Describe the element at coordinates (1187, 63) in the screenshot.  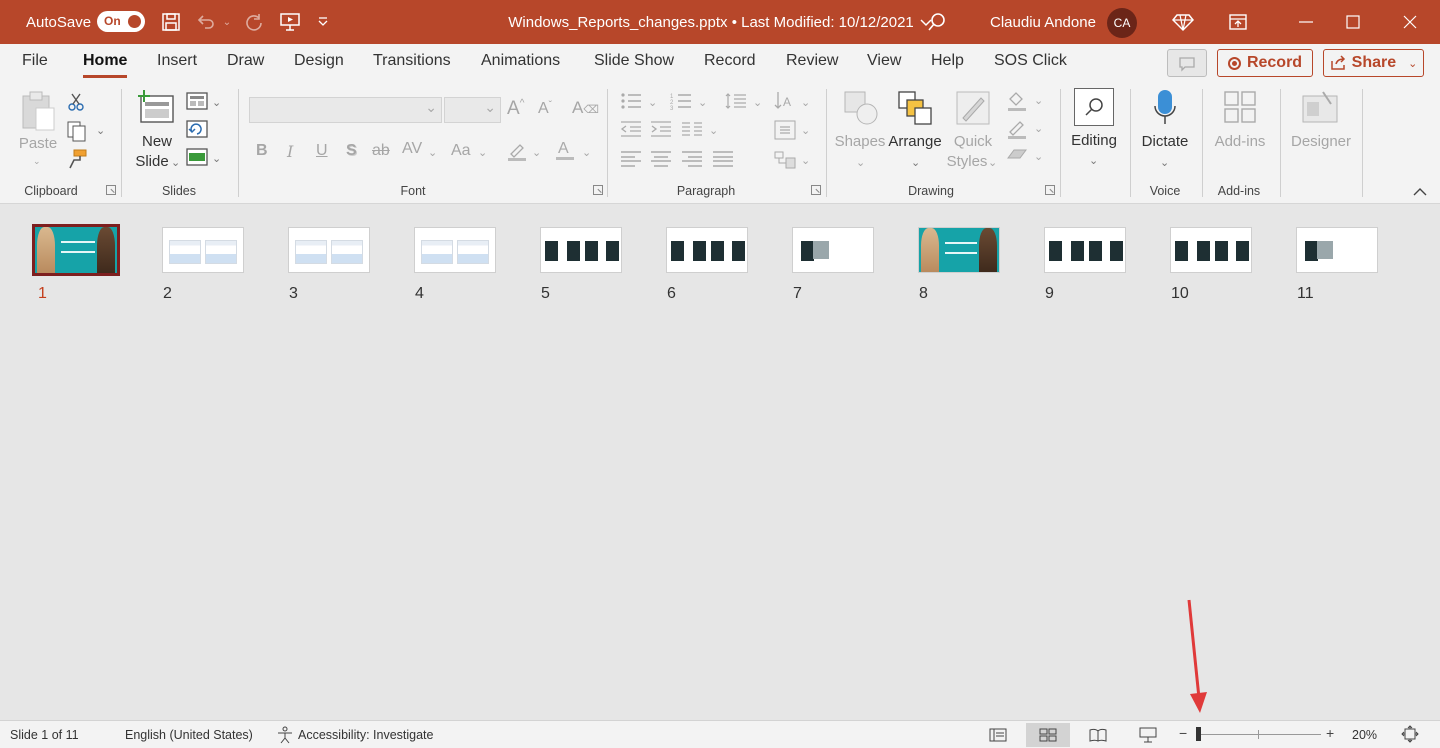
I see `comments-button` at that location.